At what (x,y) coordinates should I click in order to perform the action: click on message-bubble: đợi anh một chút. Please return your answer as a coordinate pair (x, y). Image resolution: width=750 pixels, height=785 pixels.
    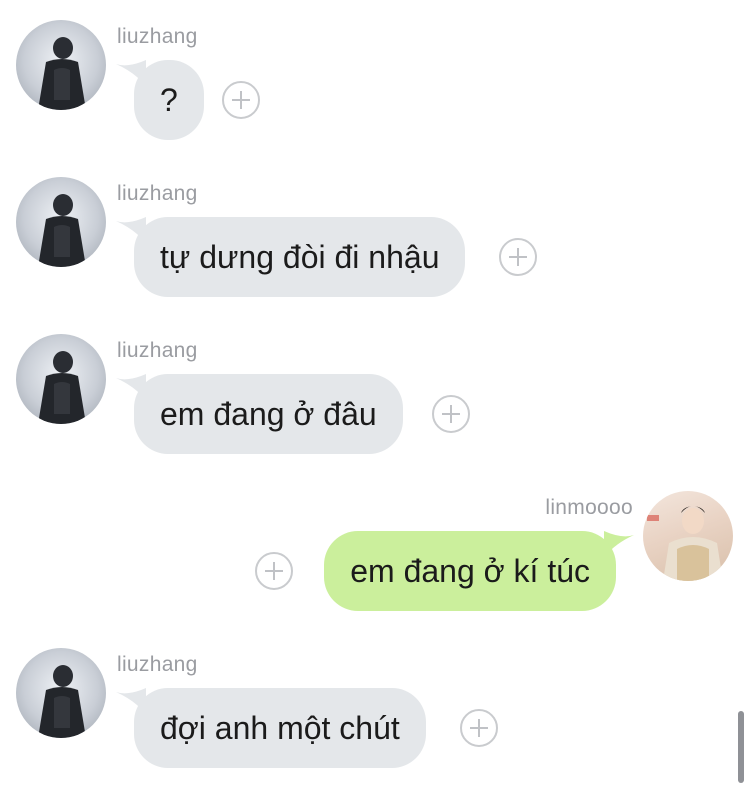
    Looking at the image, I should click on (280, 728).